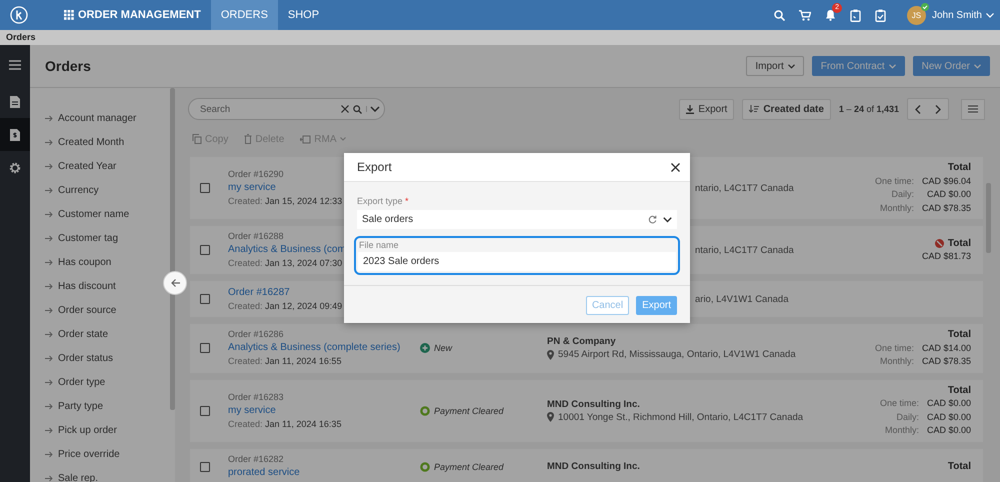 The height and width of the screenshot is (482, 1000). What do you see at coordinates (90, 118) in the screenshot?
I see `filter-item: Account manager` at bounding box center [90, 118].